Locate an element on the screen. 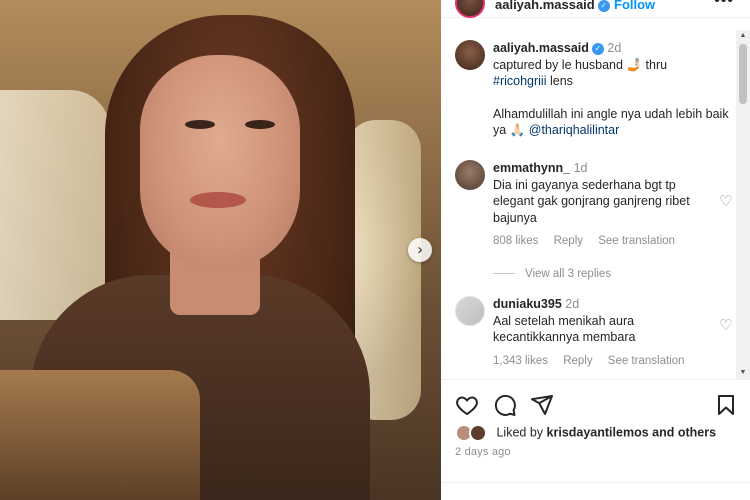 The height and width of the screenshot is (500, 750). caption-age: 2d is located at coordinates (614, 48).